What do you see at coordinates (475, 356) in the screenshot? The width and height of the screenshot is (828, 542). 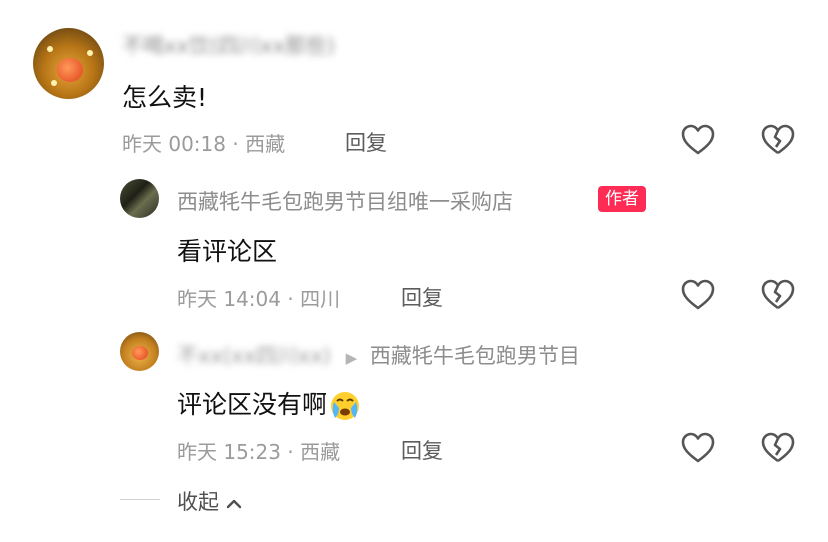 I see `reply-to-username: 西藏牦牛毛包跑男节目` at bounding box center [475, 356].